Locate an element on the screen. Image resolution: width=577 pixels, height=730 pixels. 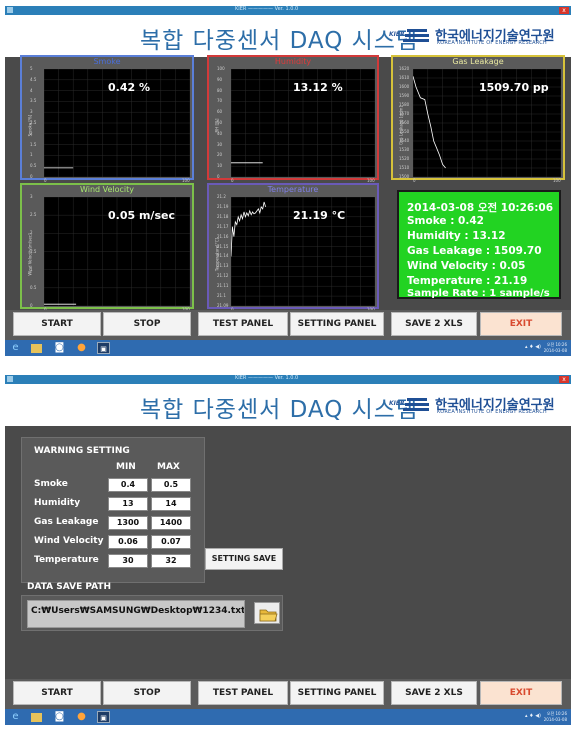
y-tick-label: 4.5 is located at coordinates (33, 79).